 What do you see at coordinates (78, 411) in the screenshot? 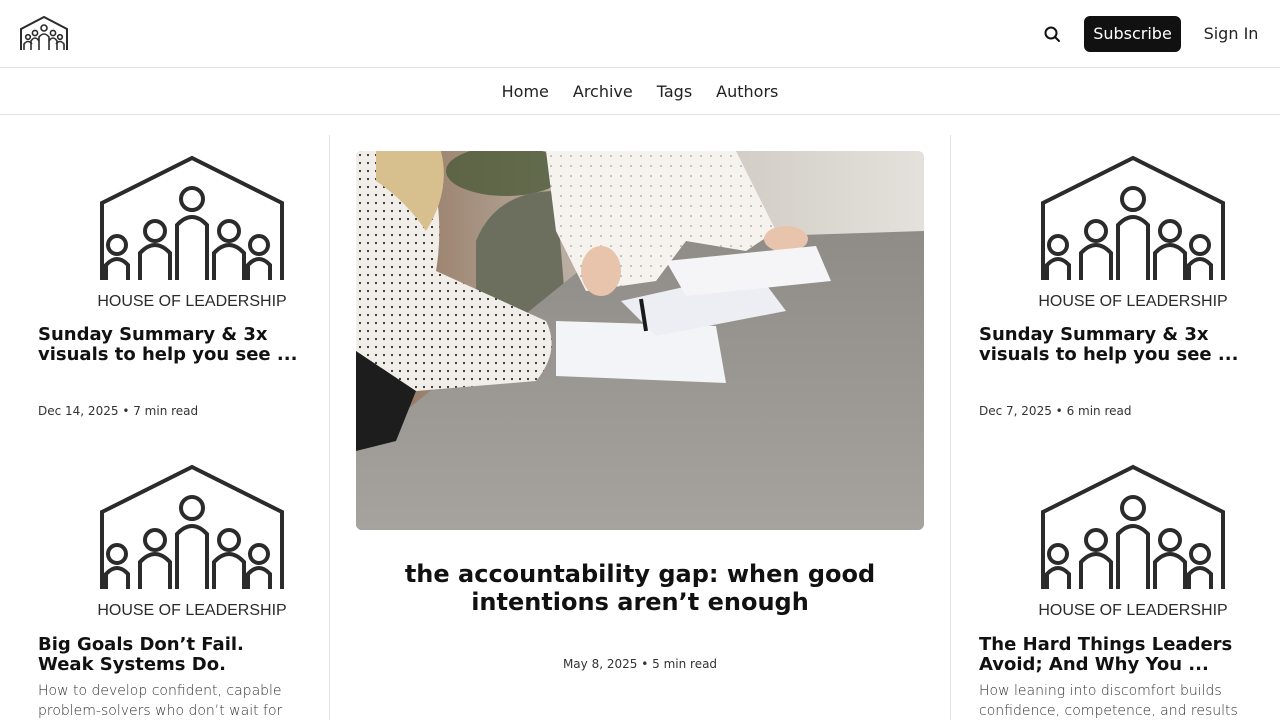
I see `post-date: Dec 14, 2025` at bounding box center [78, 411].